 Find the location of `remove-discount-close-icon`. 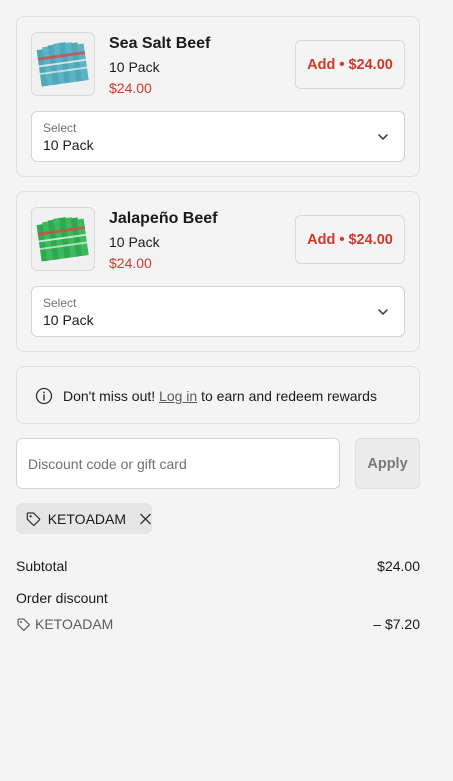

remove-discount-close-icon is located at coordinates (145, 519).